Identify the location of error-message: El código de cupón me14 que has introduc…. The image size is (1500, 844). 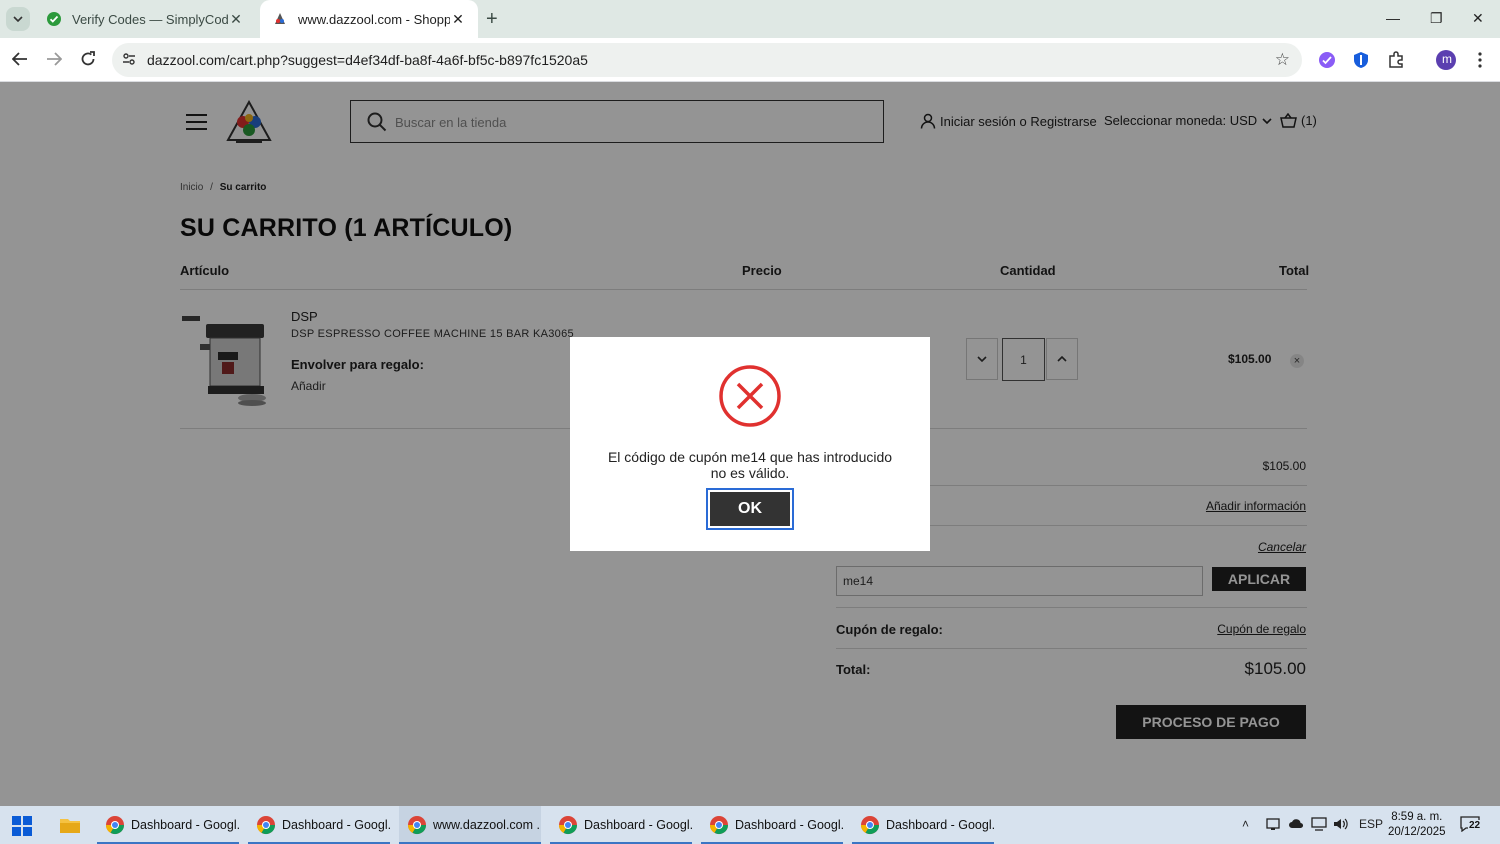
(750, 465).